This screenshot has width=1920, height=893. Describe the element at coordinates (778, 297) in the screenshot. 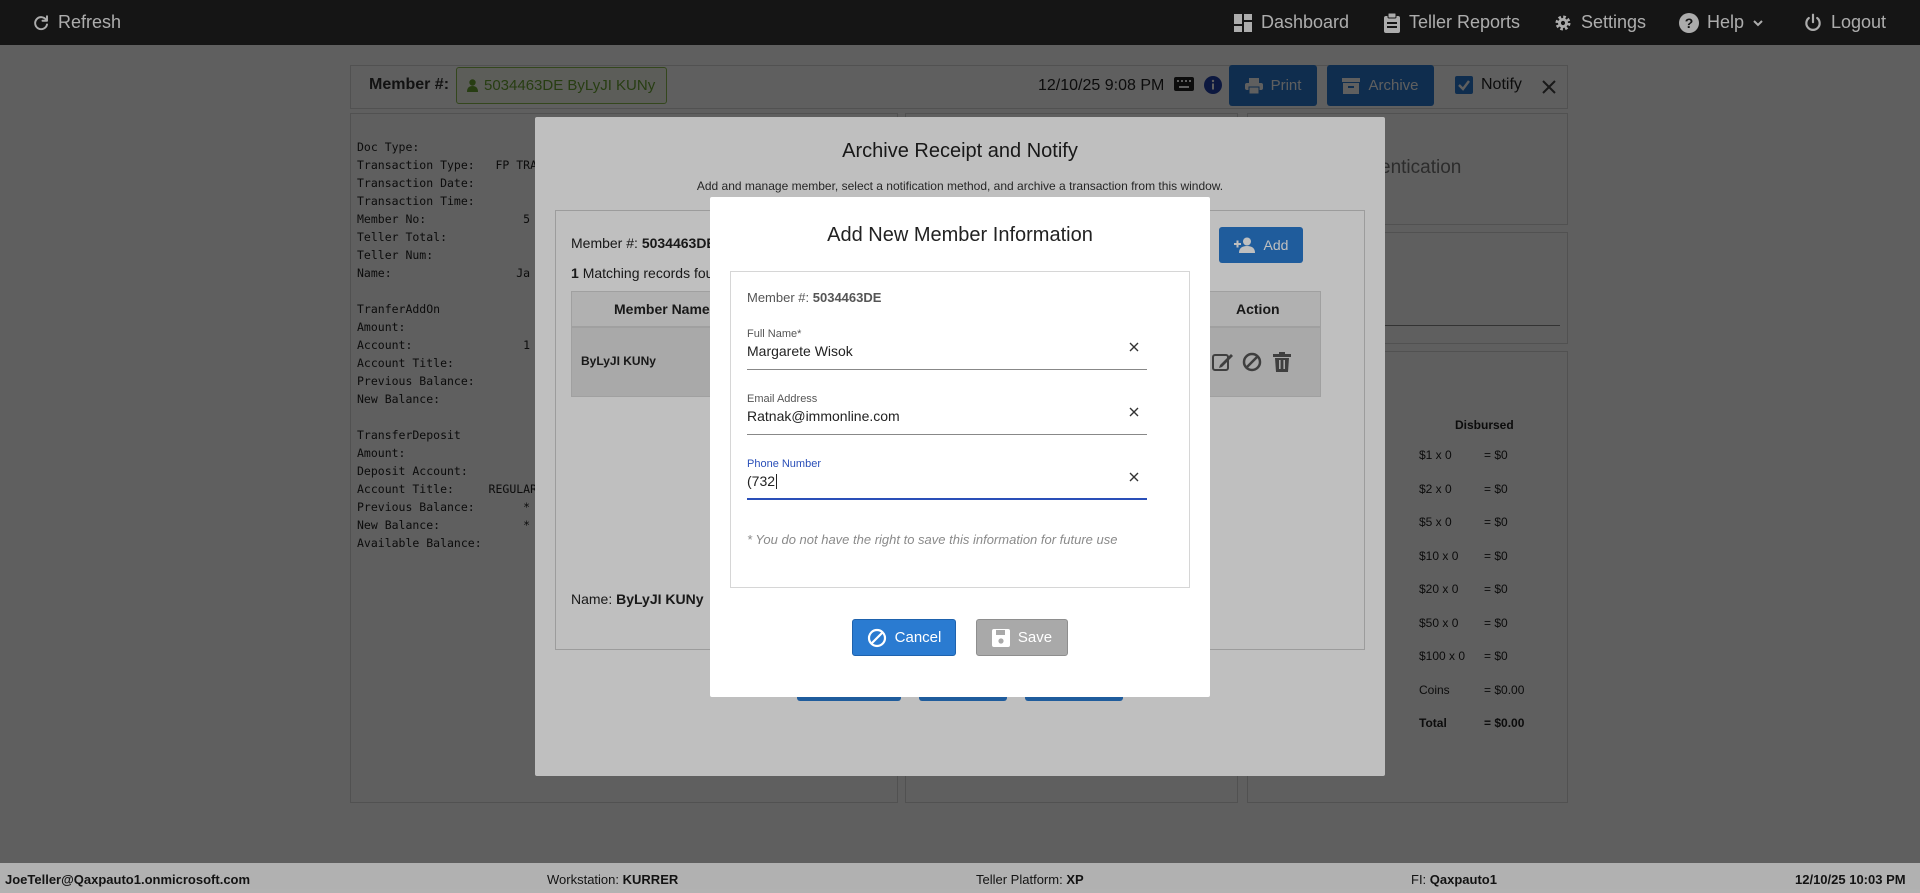

I see `form-member-label: Member #:` at that location.